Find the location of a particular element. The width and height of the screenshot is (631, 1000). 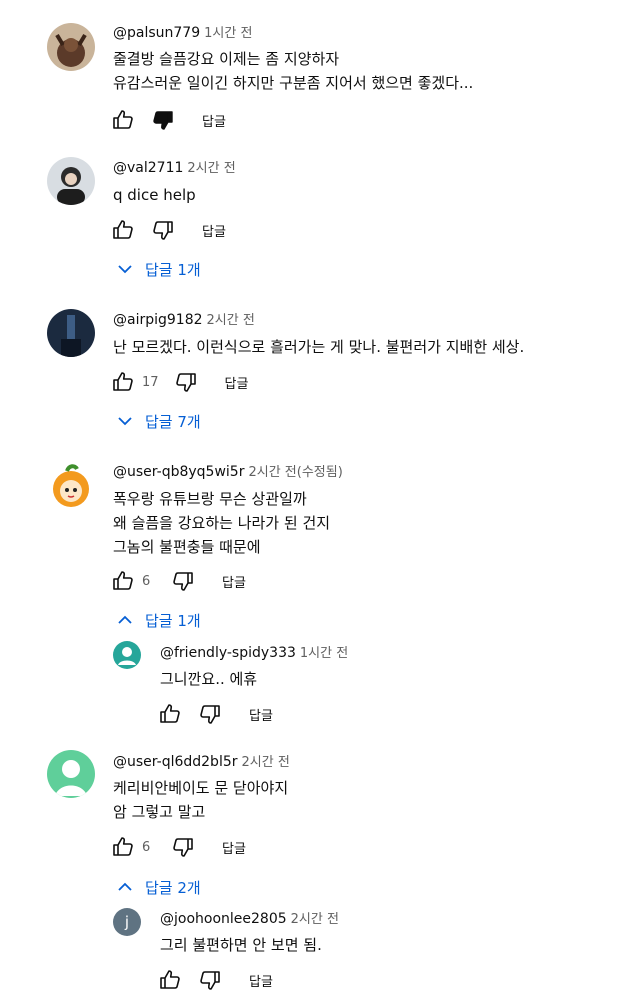

comment-header: @val2711 2시간 전 is located at coordinates (174, 168).